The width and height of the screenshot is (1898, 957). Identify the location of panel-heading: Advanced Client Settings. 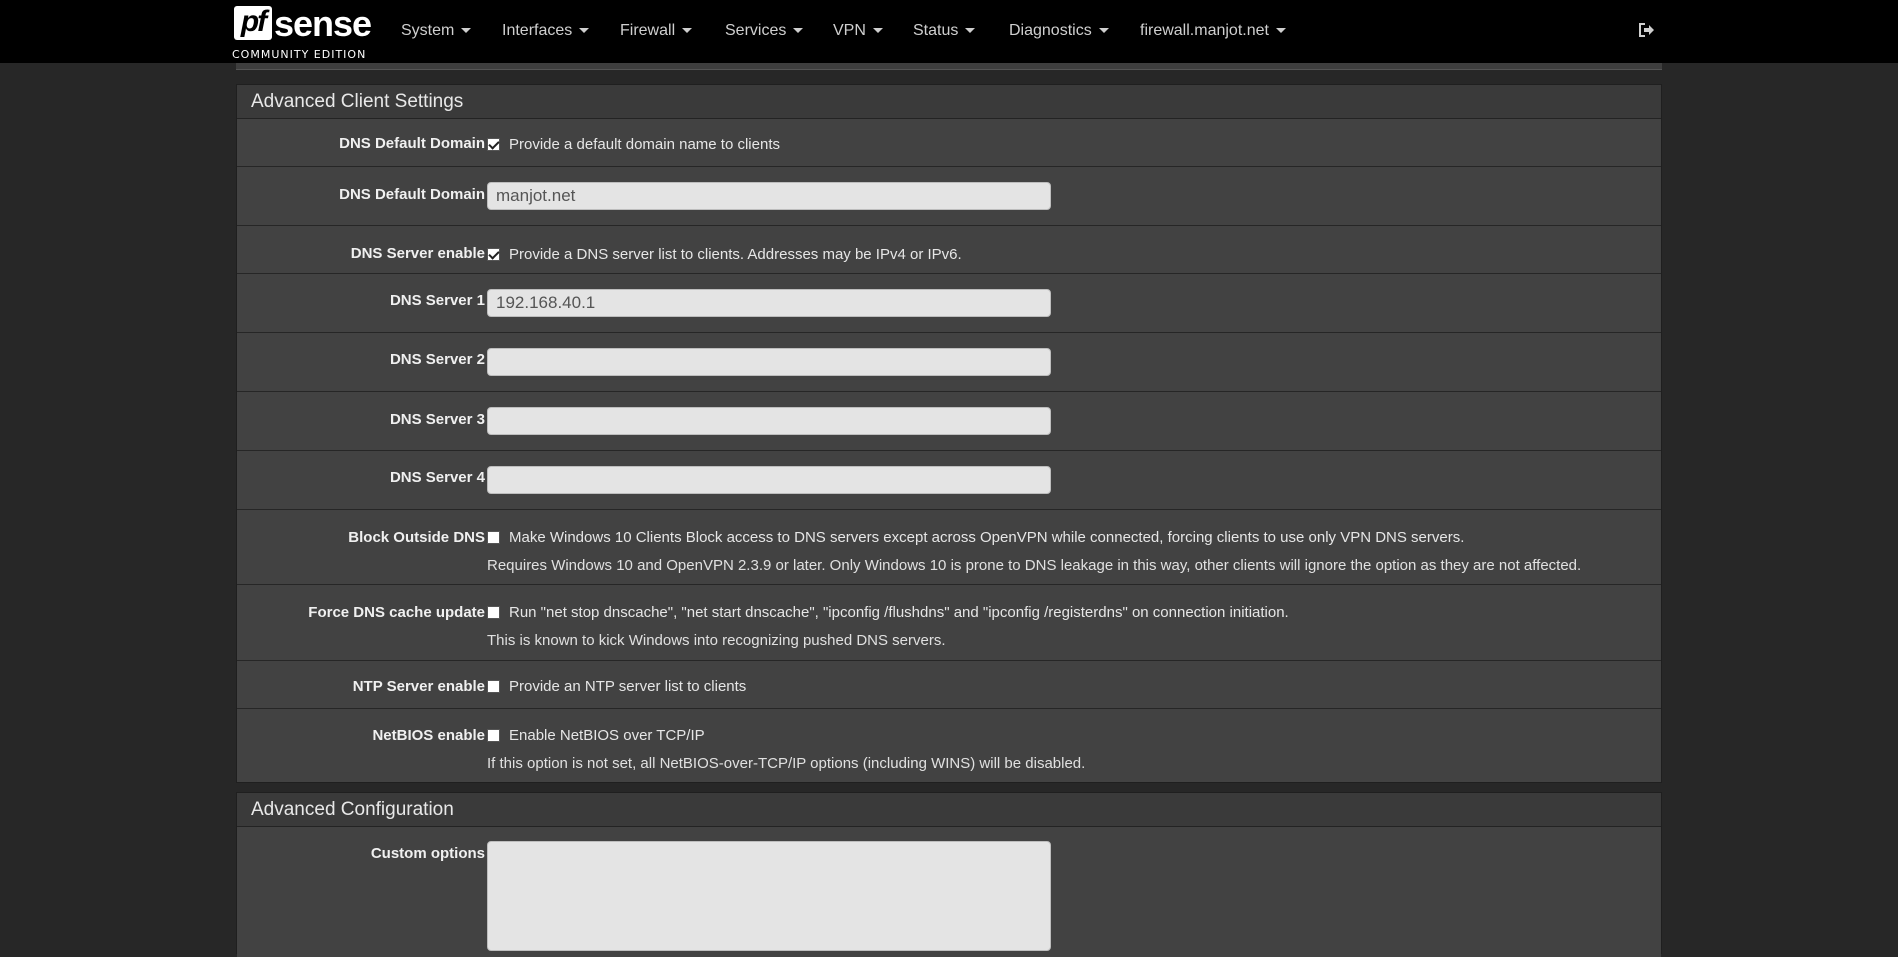
(949, 102).